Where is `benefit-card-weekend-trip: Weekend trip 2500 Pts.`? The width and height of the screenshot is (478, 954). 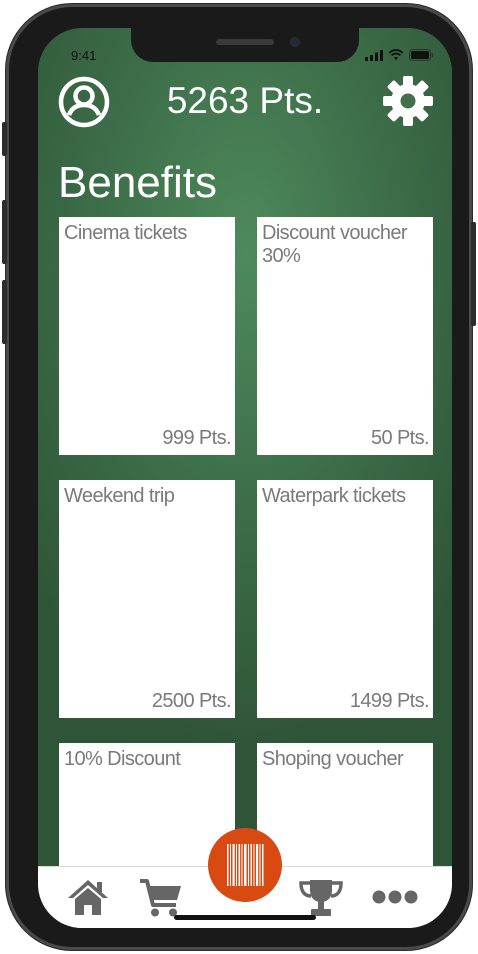 benefit-card-weekend-trip: Weekend trip 2500 Pts. is located at coordinates (147, 599).